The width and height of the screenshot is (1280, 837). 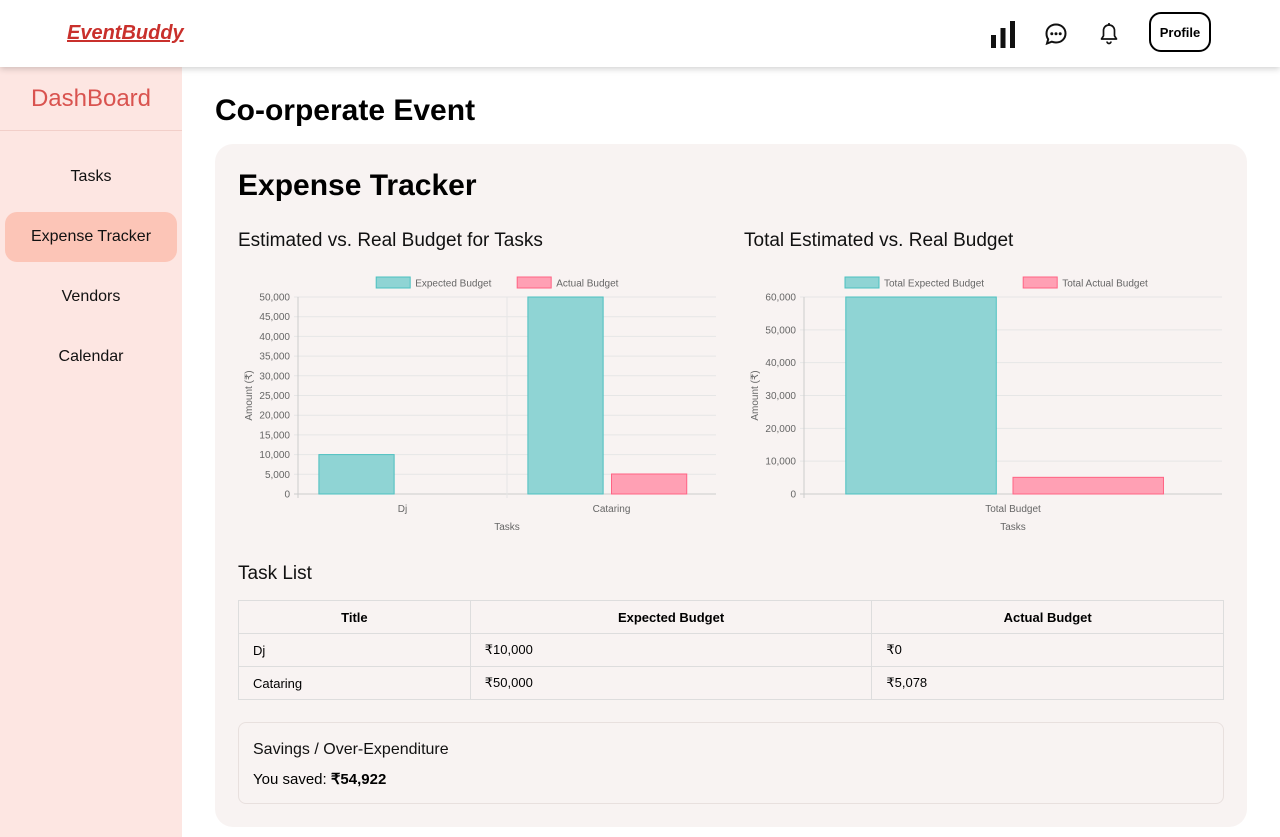 What do you see at coordinates (671, 617) in the screenshot?
I see `column-header-expected: Expected Budget` at bounding box center [671, 617].